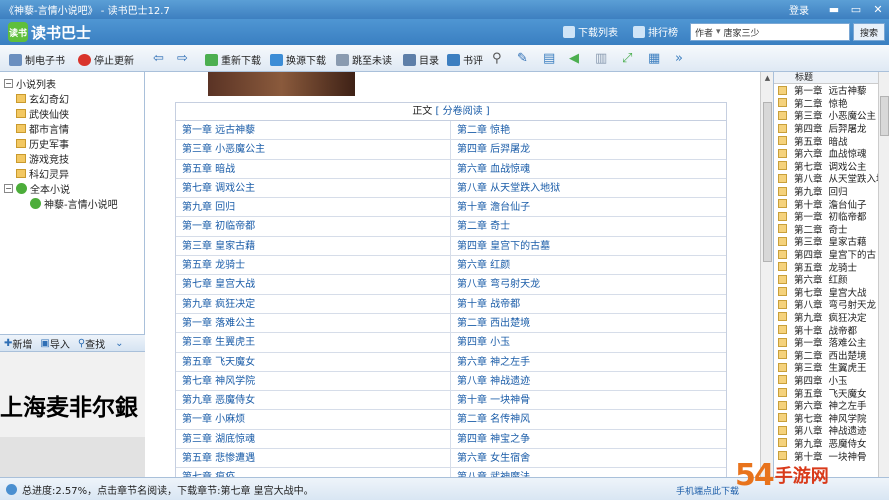  What do you see at coordinates (831, 405) in the screenshot?
I see `chapter-list-item: 第六章 神之左手` at bounding box center [831, 405].